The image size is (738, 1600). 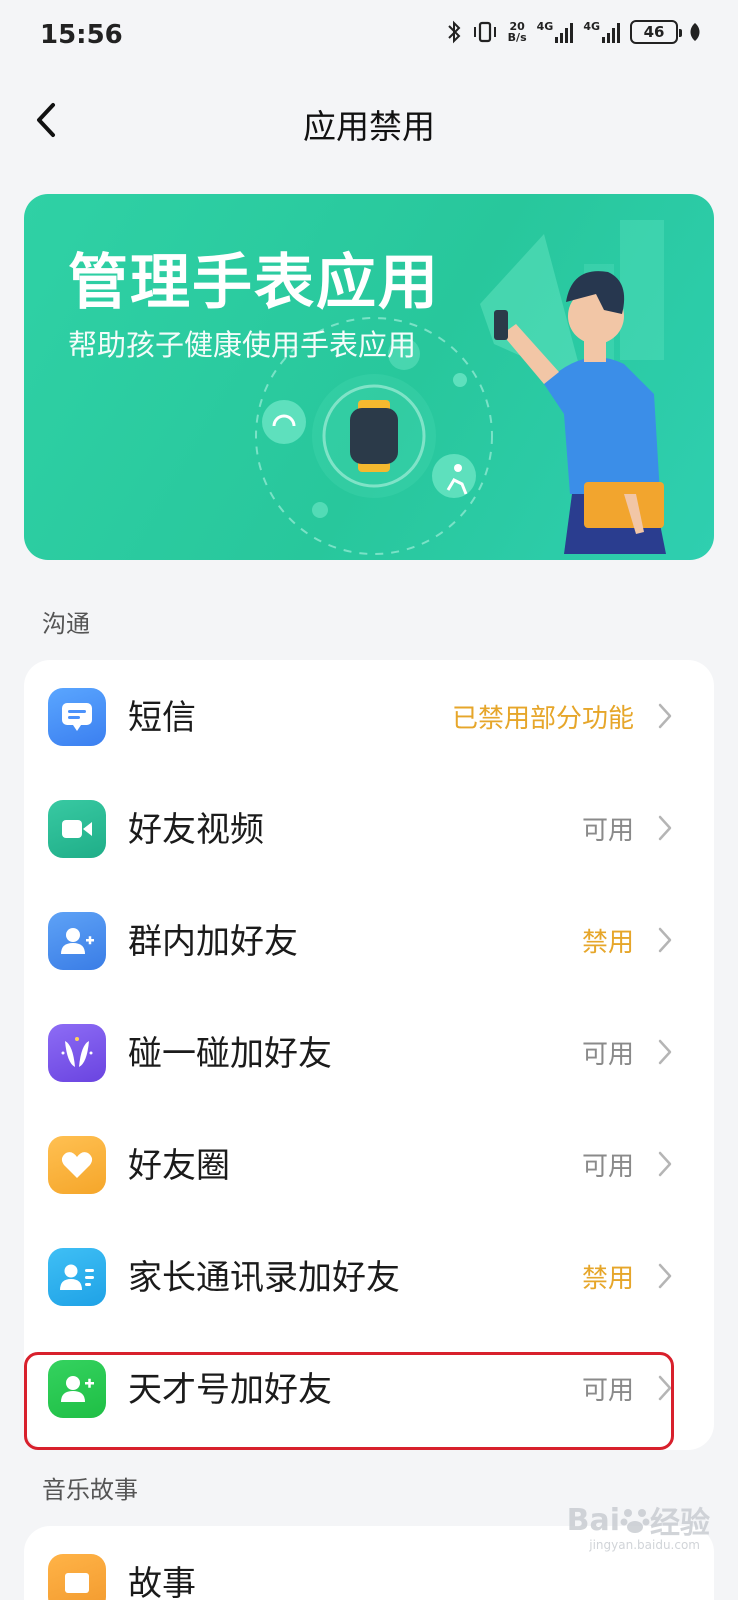 I want to click on list-item-parent-contacts-add-friend: 家长通讯录加好友 禁用, so click(x=369, y=1276).